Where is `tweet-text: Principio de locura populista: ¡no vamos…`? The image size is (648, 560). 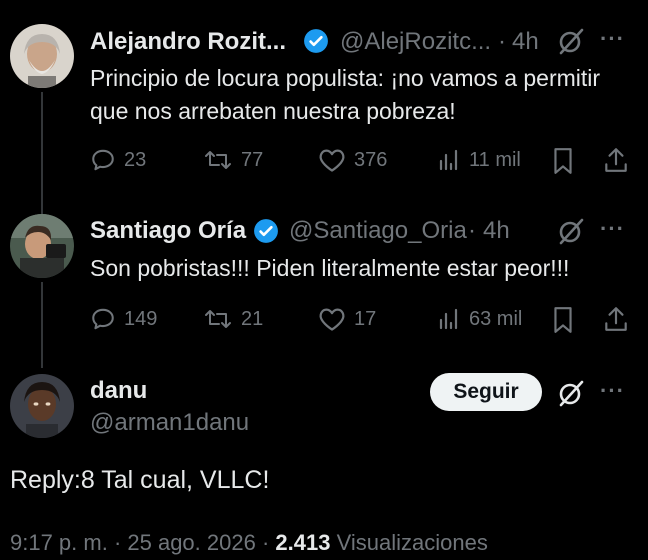
tweet-text: Principio de locura populista: ¡no vamos… is located at coordinates (345, 94).